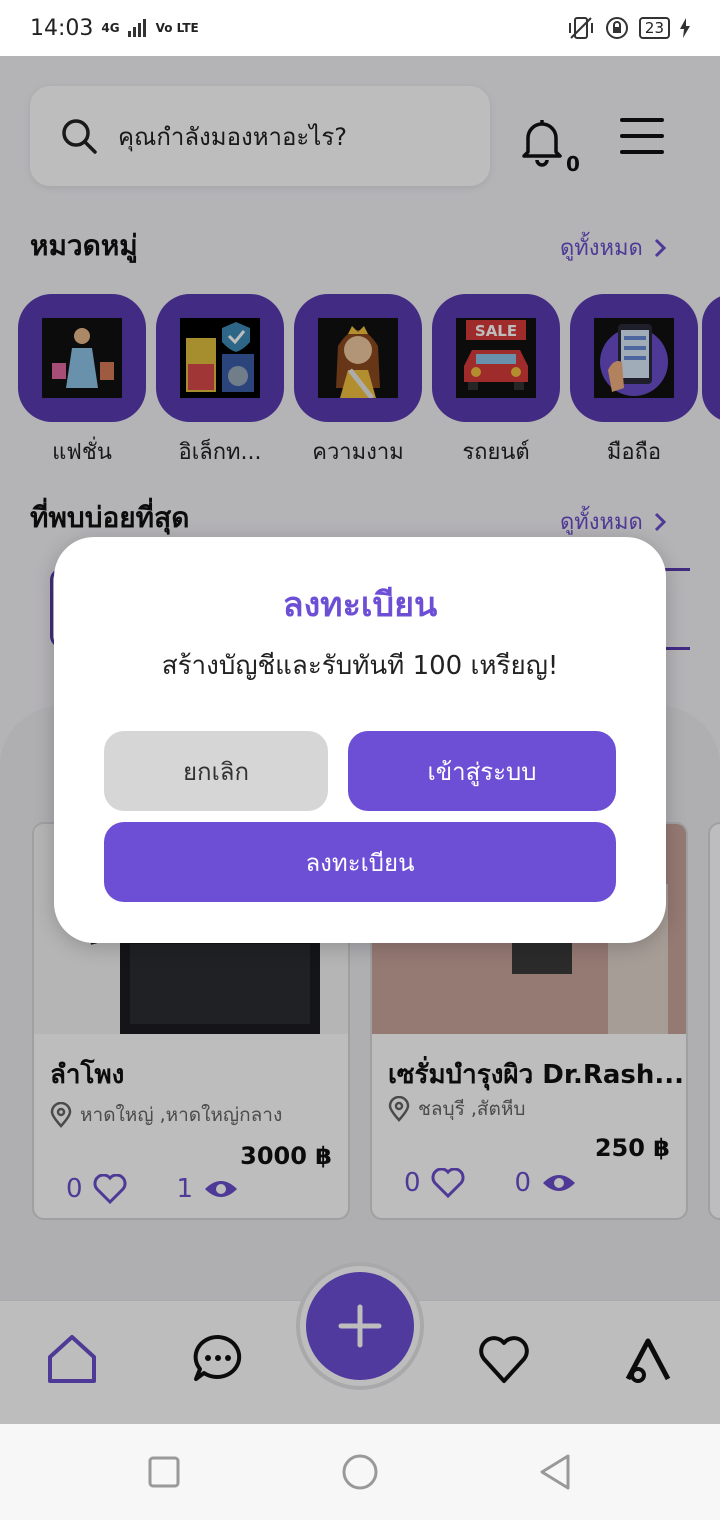  Describe the element at coordinates (110, 28) in the screenshot. I see `network-type: 4G` at that location.